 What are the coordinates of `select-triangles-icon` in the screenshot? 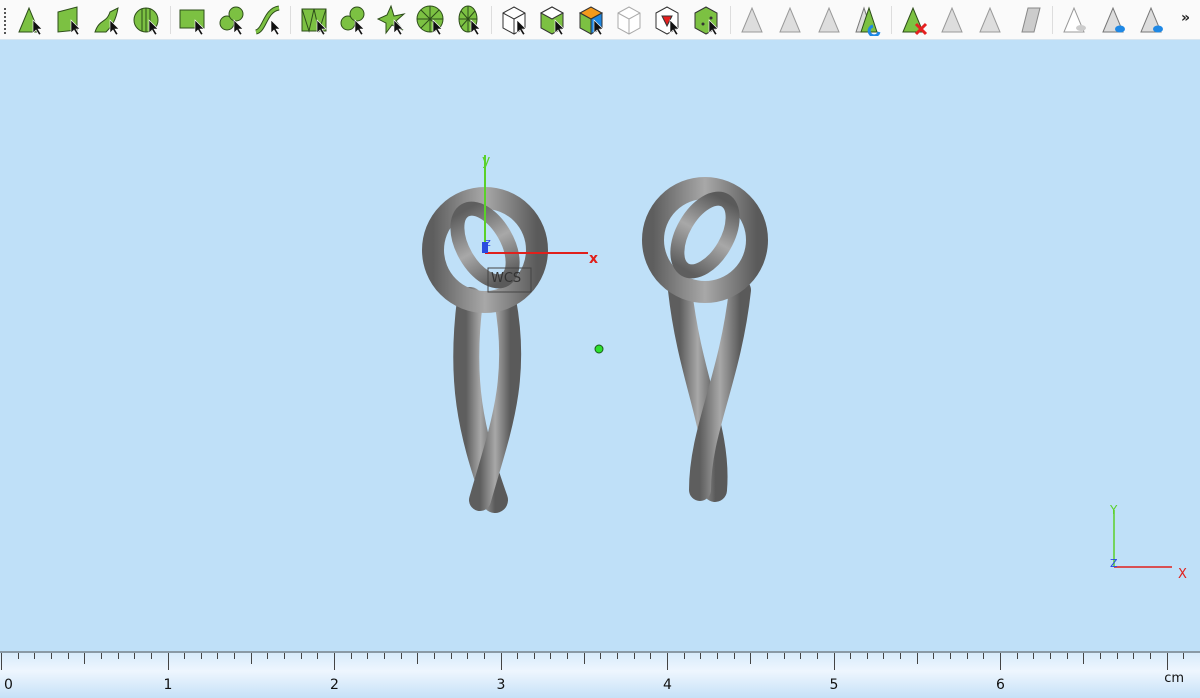 It's located at (314, 22).